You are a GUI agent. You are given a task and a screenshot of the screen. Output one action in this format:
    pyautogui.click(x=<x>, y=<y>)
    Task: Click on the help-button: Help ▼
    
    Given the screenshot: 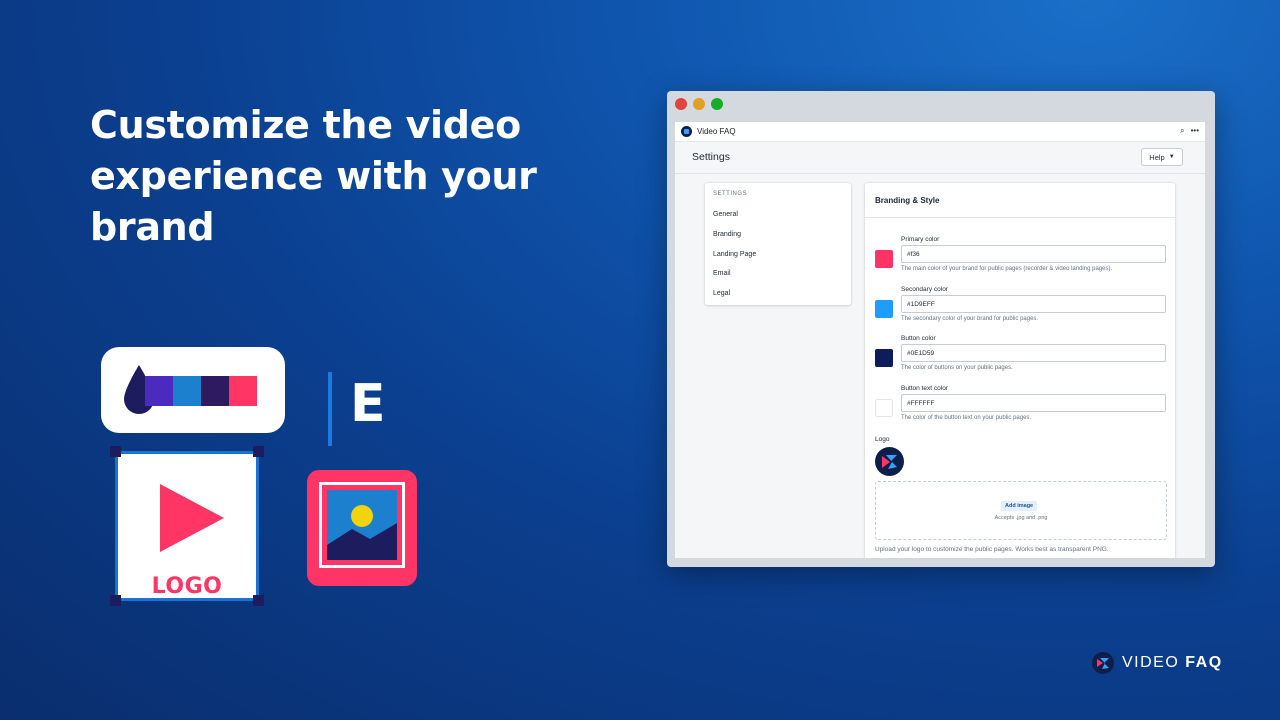 What is the action you would take?
    pyautogui.click(x=1162, y=157)
    